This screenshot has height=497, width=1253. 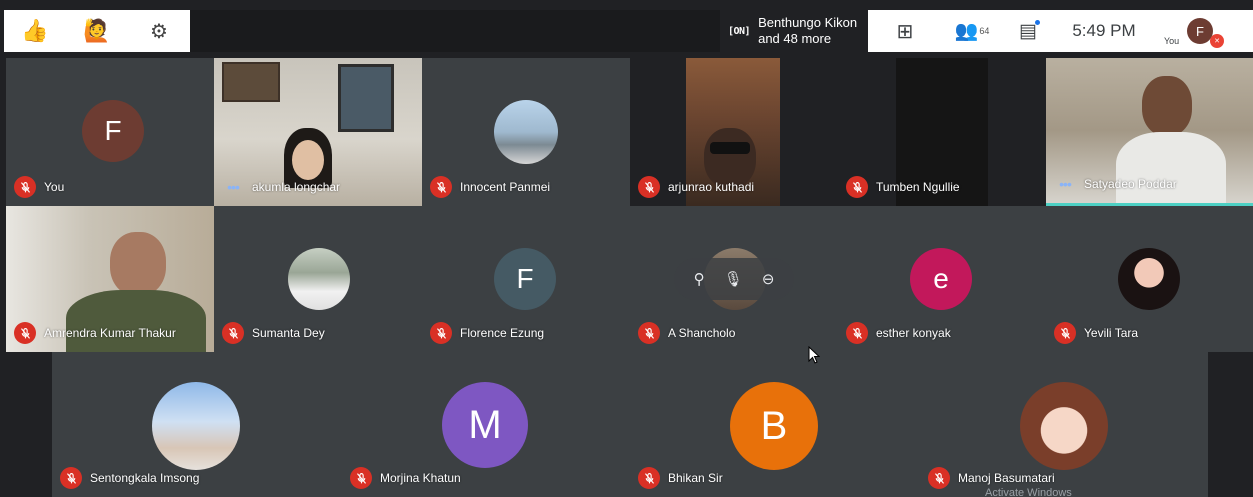 What do you see at coordinates (1037, 22) in the screenshot?
I see `chat-notification-dot` at bounding box center [1037, 22].